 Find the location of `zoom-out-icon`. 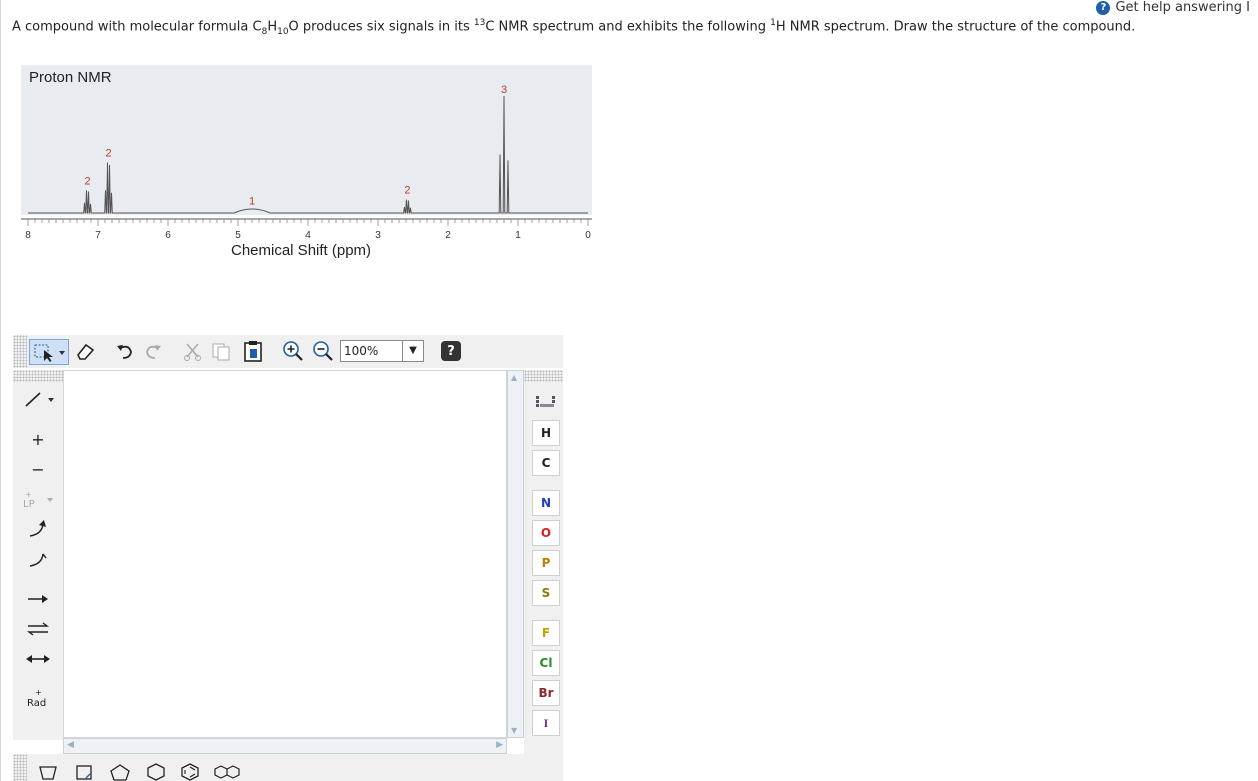

zoom-out-icon is located at coordinates (323, 351).